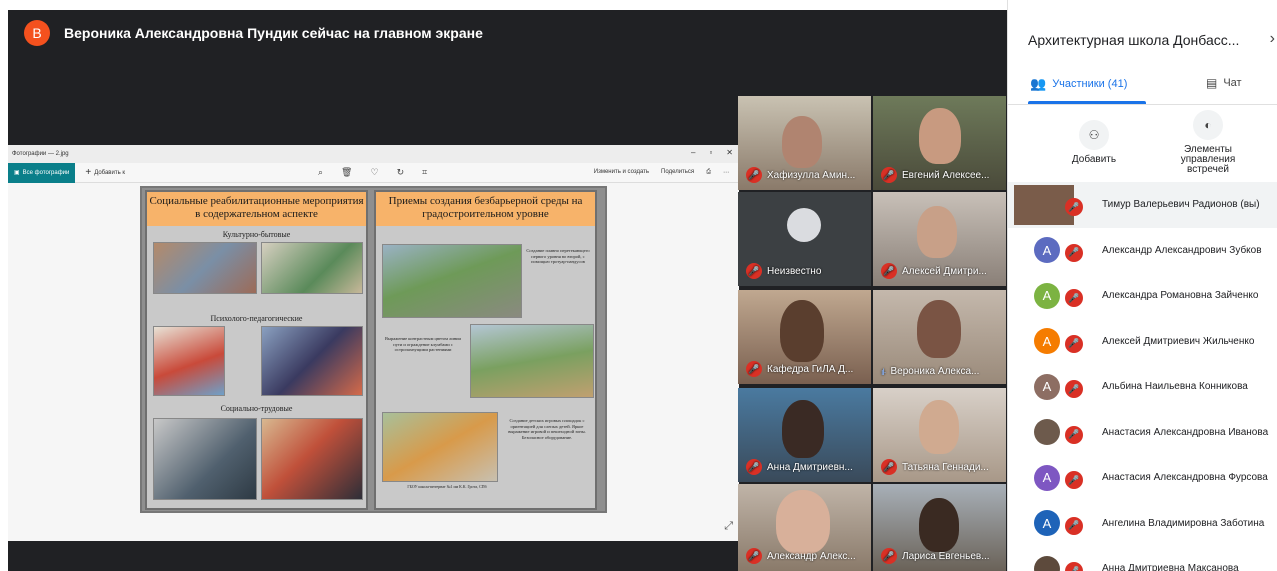  Describe the element at coordinates (1232, 83) in the screenshot. I see `tab-chat-label: Чат` at that location.